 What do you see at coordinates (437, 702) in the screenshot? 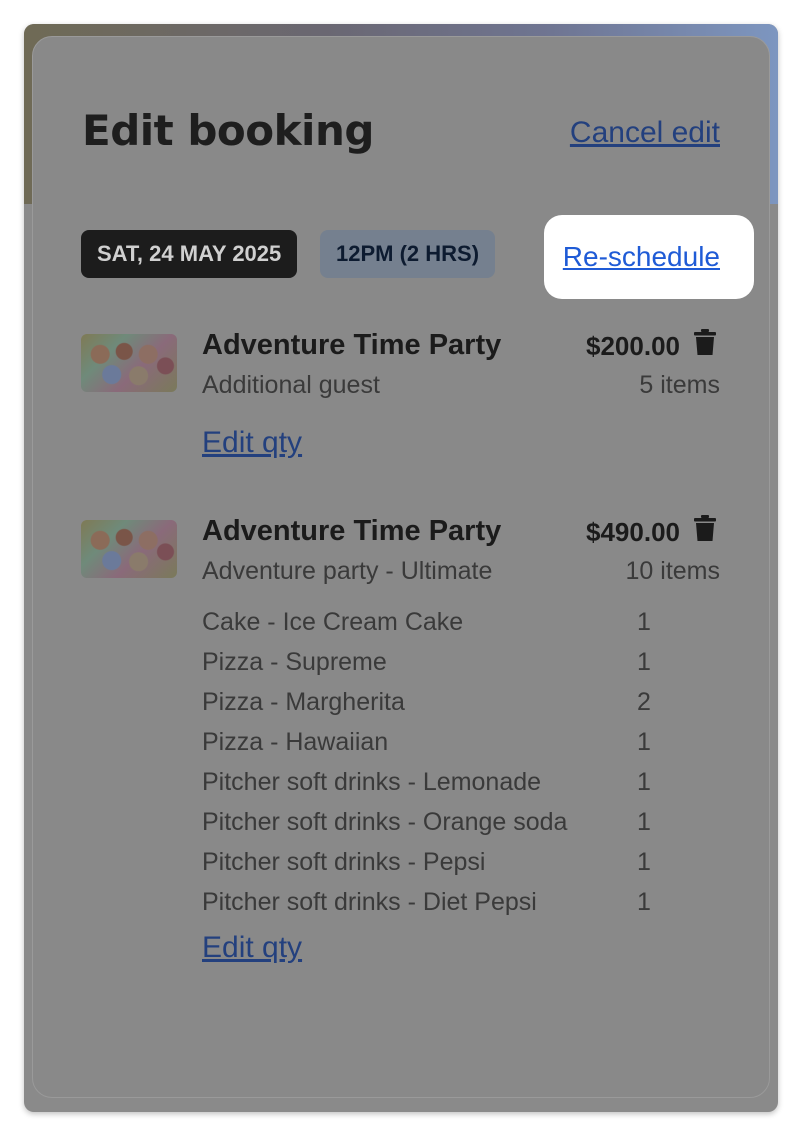
I see `list-item: Pizza - Margherita 2` at bounding box center [437, 702].